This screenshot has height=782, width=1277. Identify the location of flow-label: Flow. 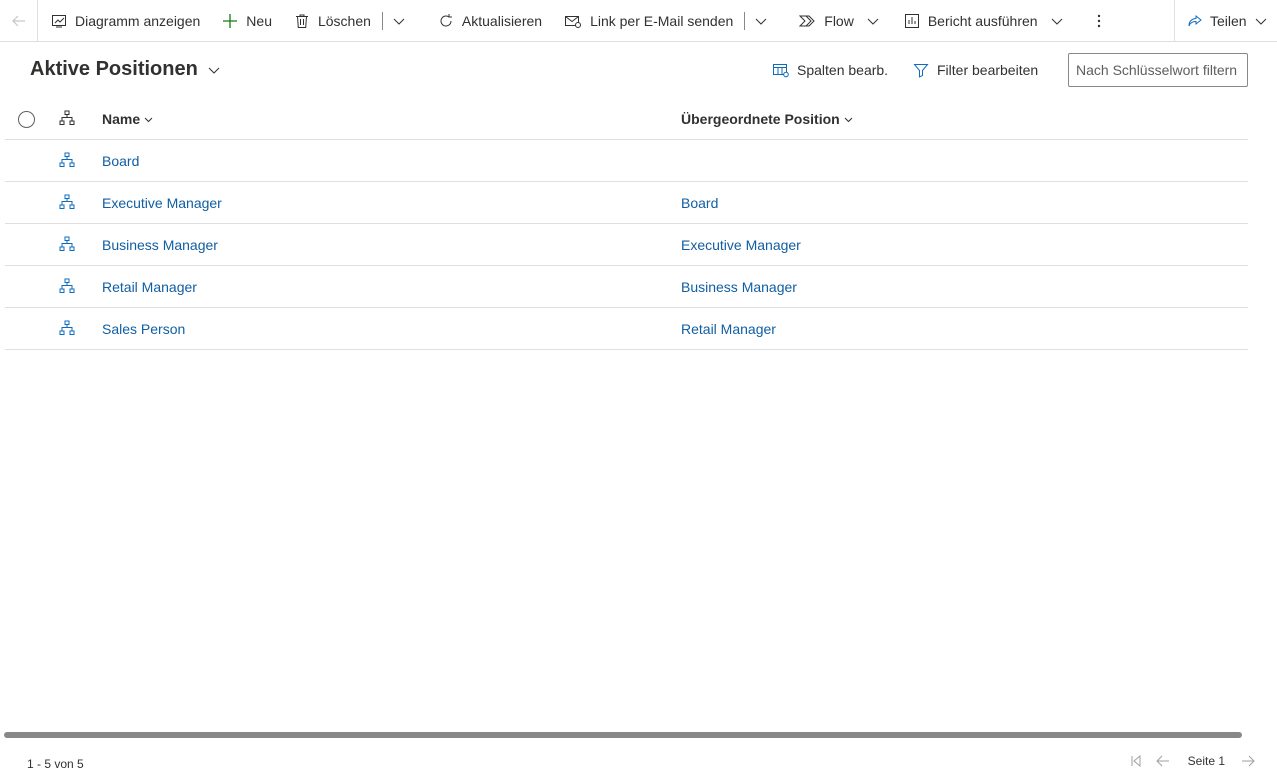
(839, 20).